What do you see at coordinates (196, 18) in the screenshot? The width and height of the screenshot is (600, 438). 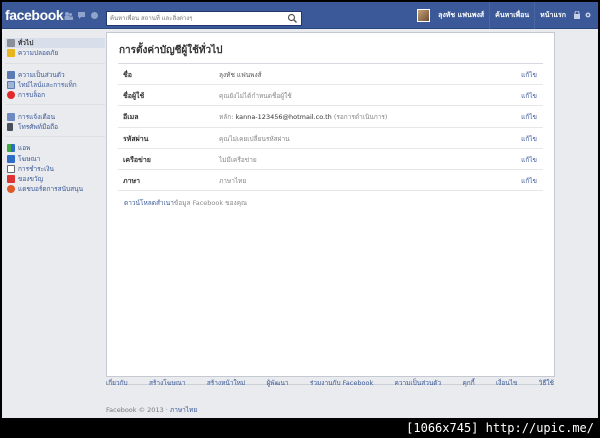 I see `search-input` at bounding box center [196, 18].